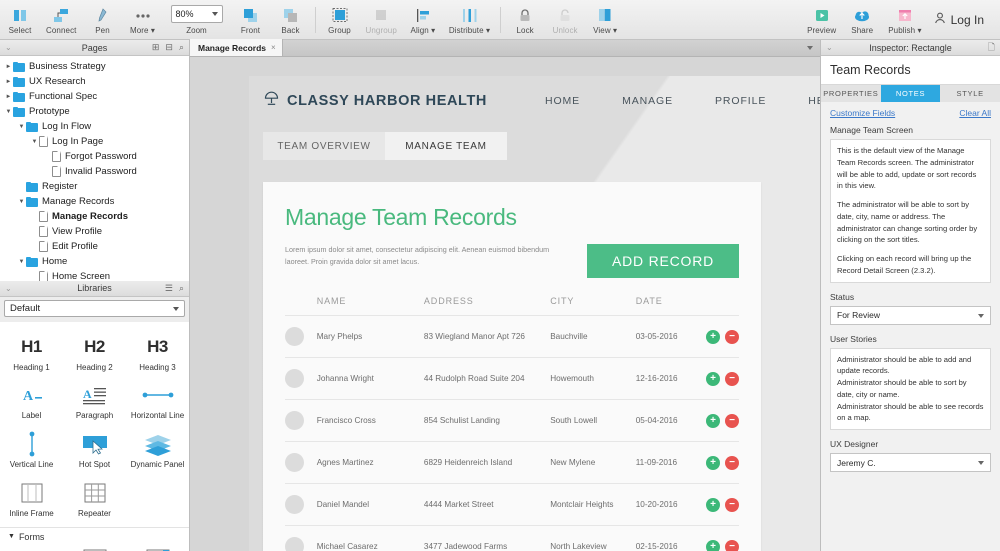  I want to click on search-icon-libraries: ⌕, so click(181, 288).